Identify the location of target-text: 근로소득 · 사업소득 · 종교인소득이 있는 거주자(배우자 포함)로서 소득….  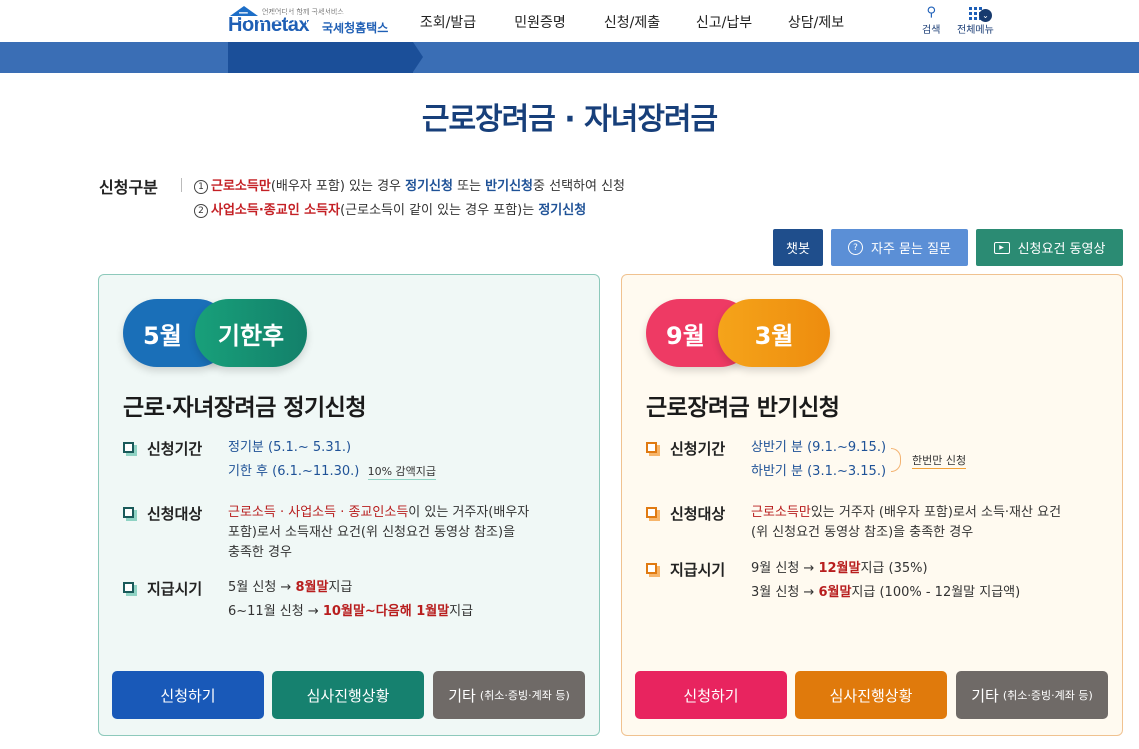
(379, 532).